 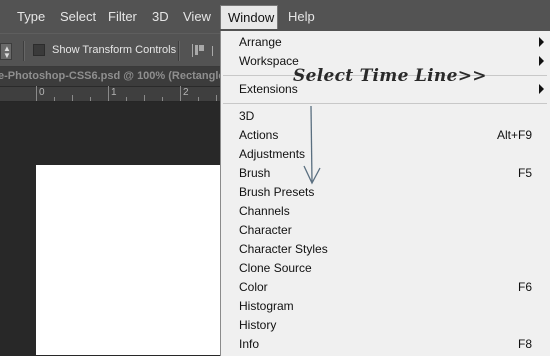 What do you see at coordinates (391, 154) in the screenshot?
I see `menu-item-adjustments: Adjustments` at bounding box center [391, 154].